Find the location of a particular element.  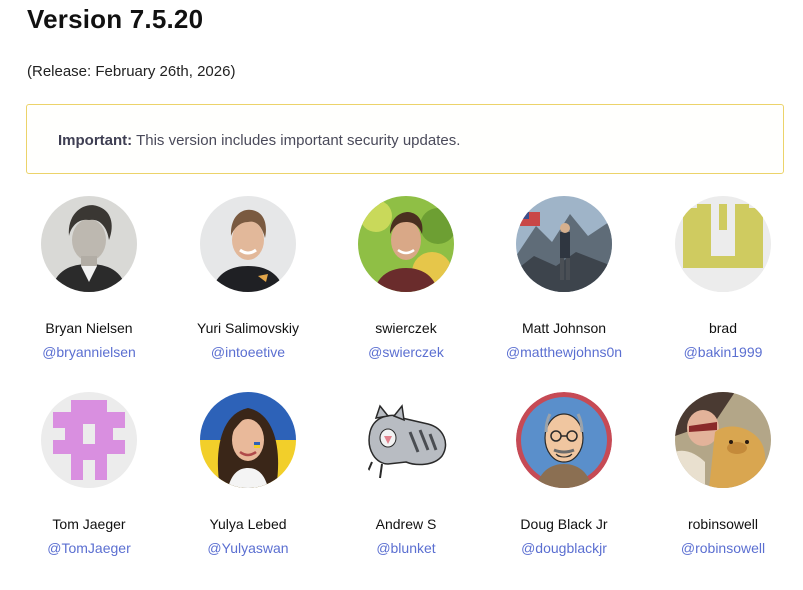

contributor-card: robinsowell @robinsowell is located at coordinates (723, 474).